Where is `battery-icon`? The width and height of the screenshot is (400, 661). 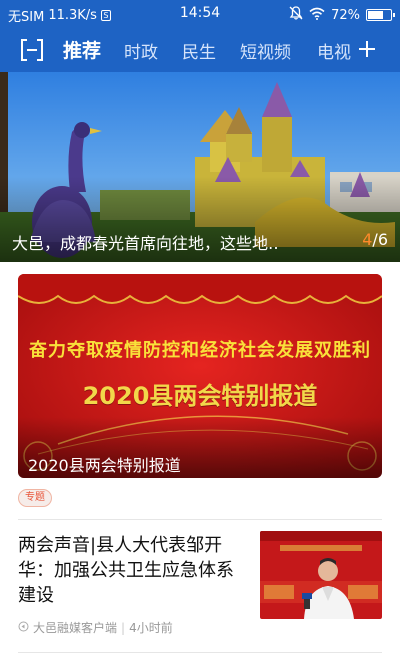 battery-icon is located at coordinates (380, 15).